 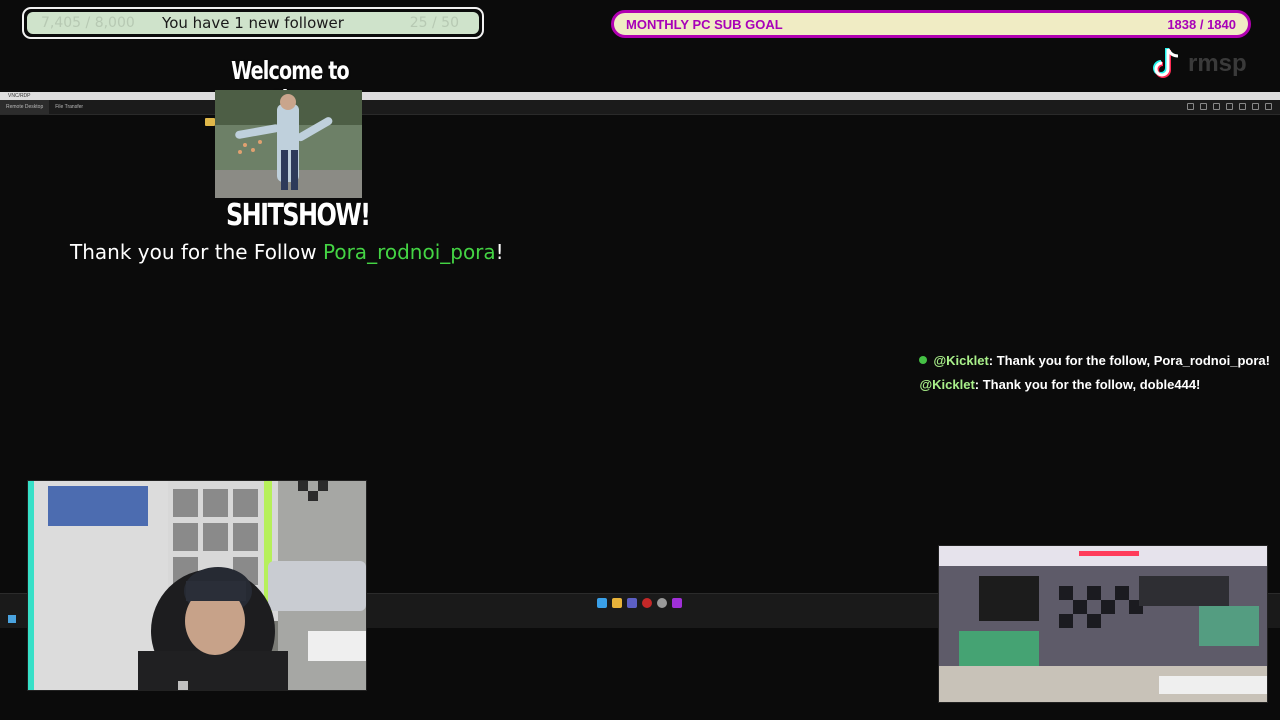 I want to click on tiktok-icon, so click(x=1166, y=63).